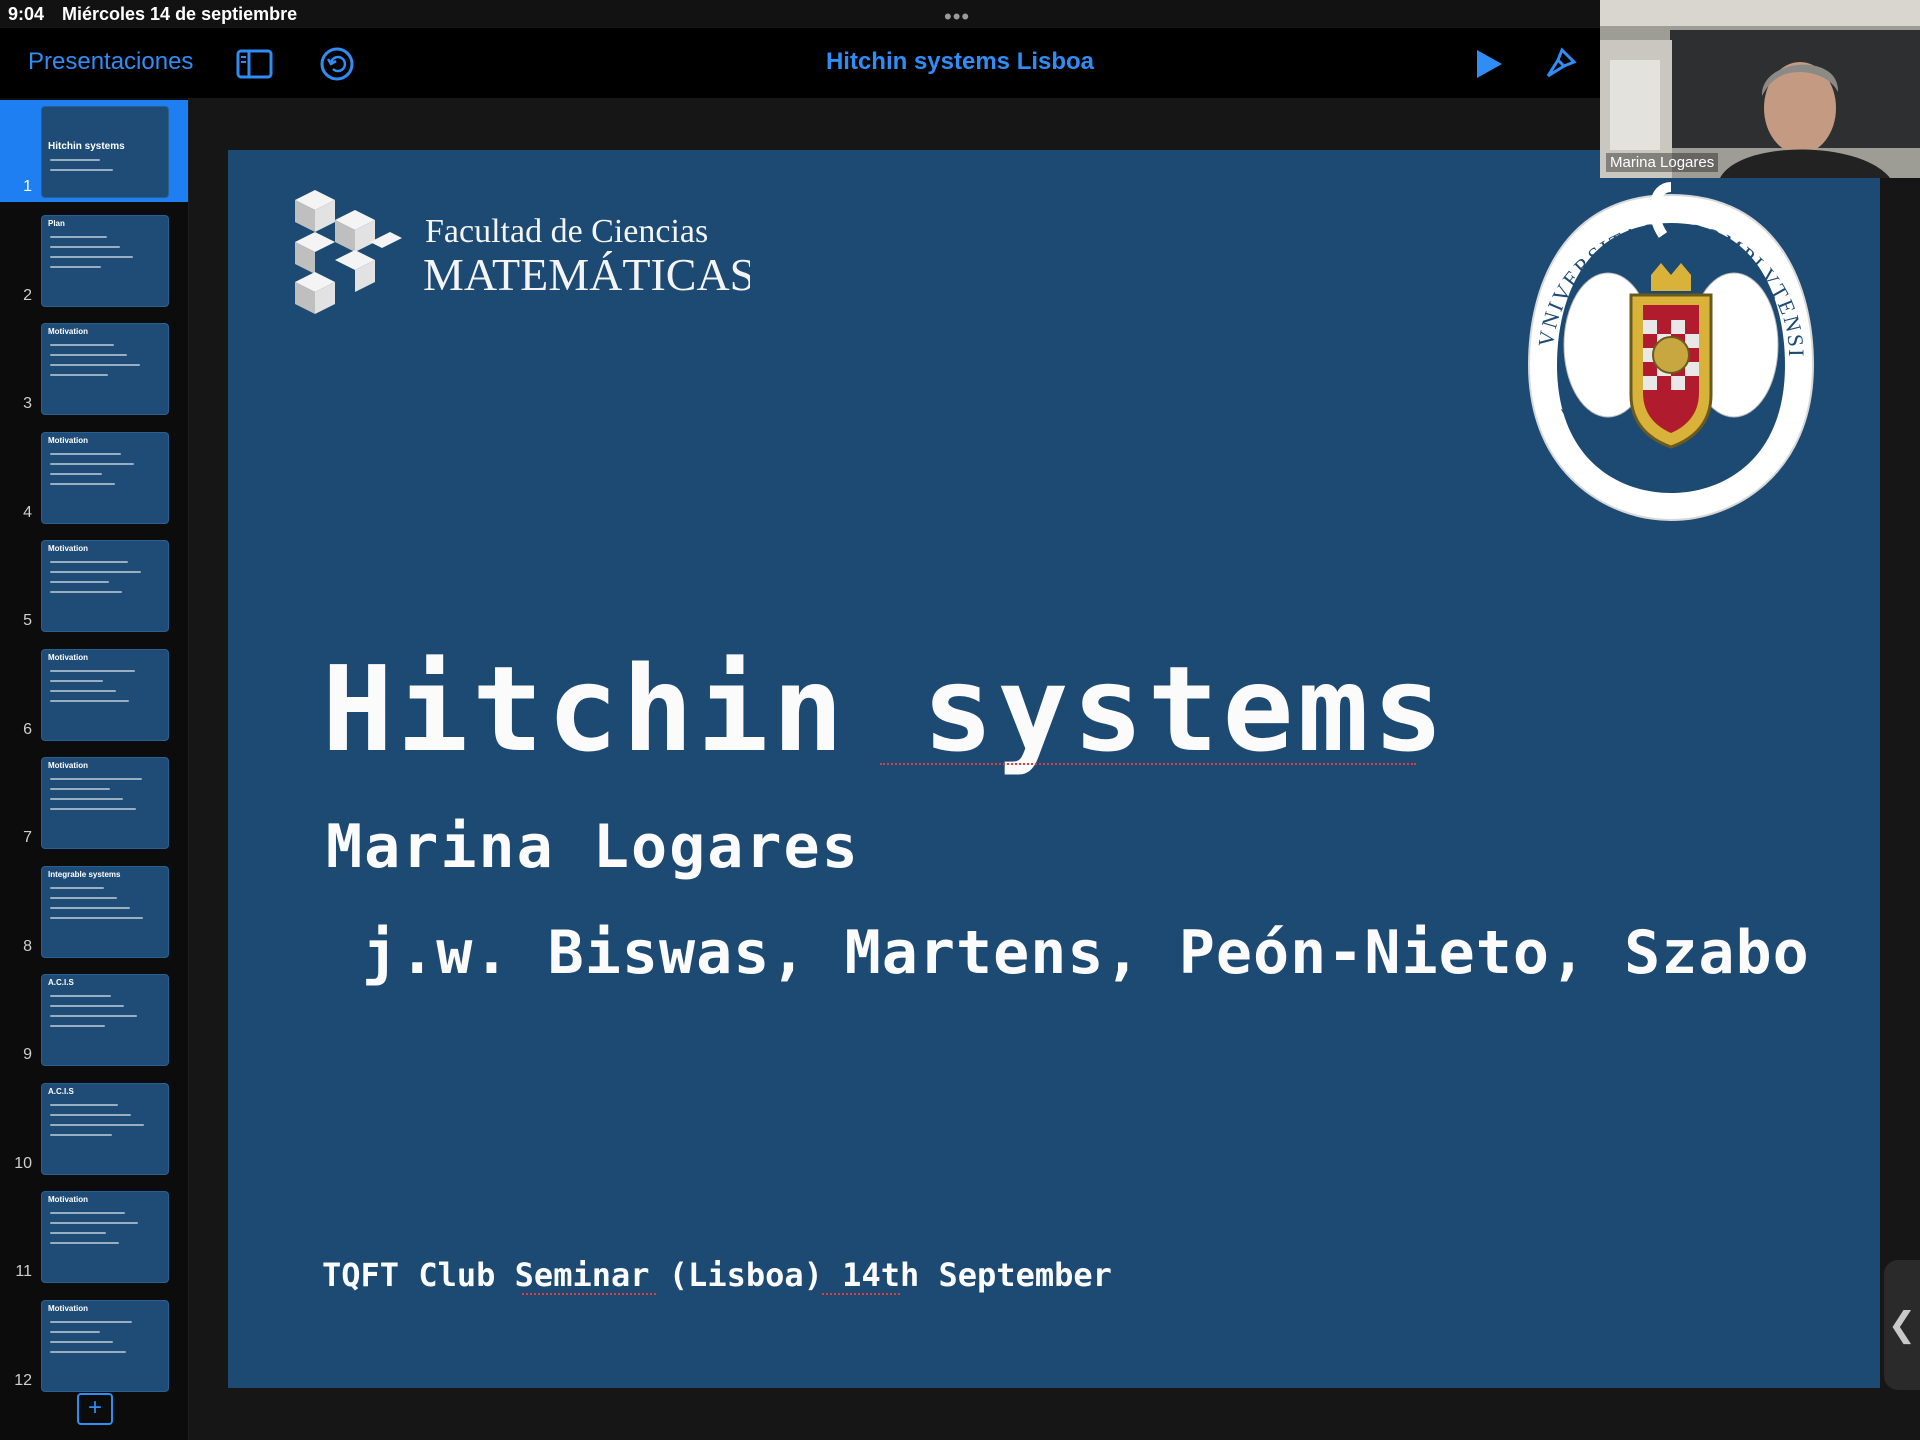 This screenshot has width=1920, height=1440. What do you see at coordinates (94, 802) in the screenshot?
I see `slide-thumbnail: 7 Motivation` at bounding box center [94, 802].